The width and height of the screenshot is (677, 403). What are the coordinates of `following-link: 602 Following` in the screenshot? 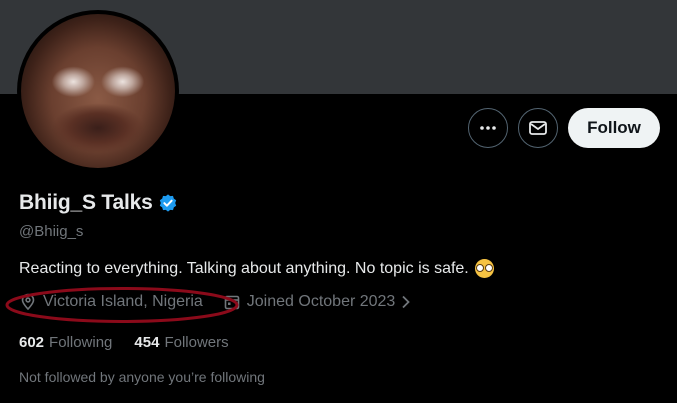 It's located at (65, 342).